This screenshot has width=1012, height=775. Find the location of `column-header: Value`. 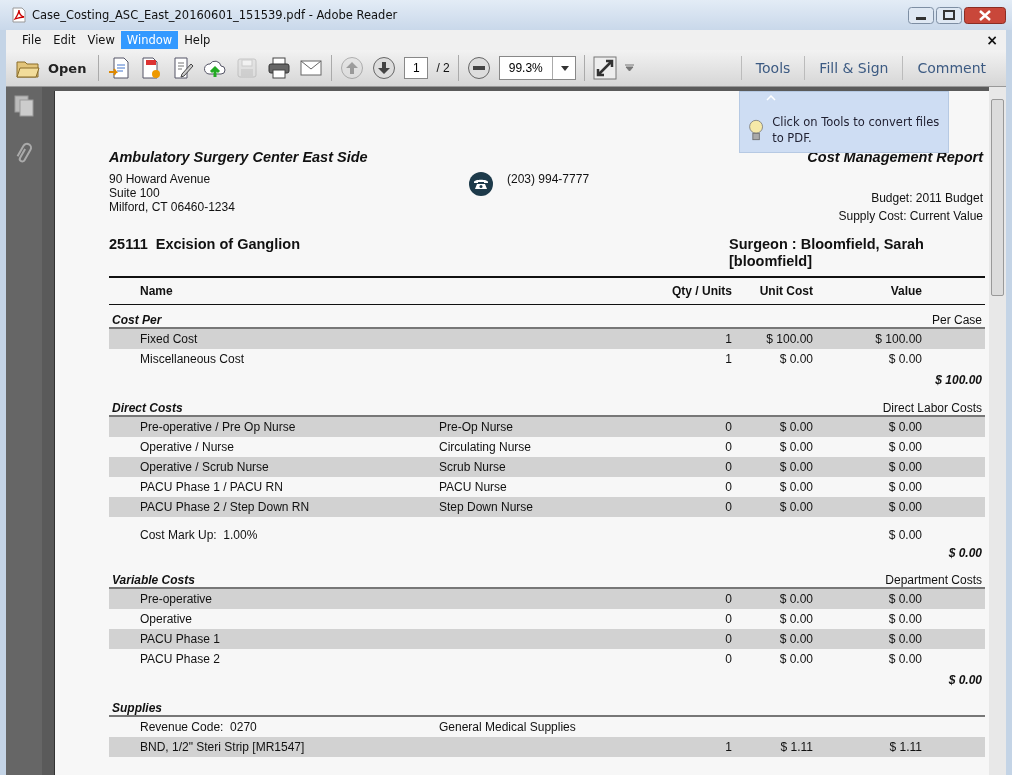

column-header: Value is located at coordinates (906, 291).